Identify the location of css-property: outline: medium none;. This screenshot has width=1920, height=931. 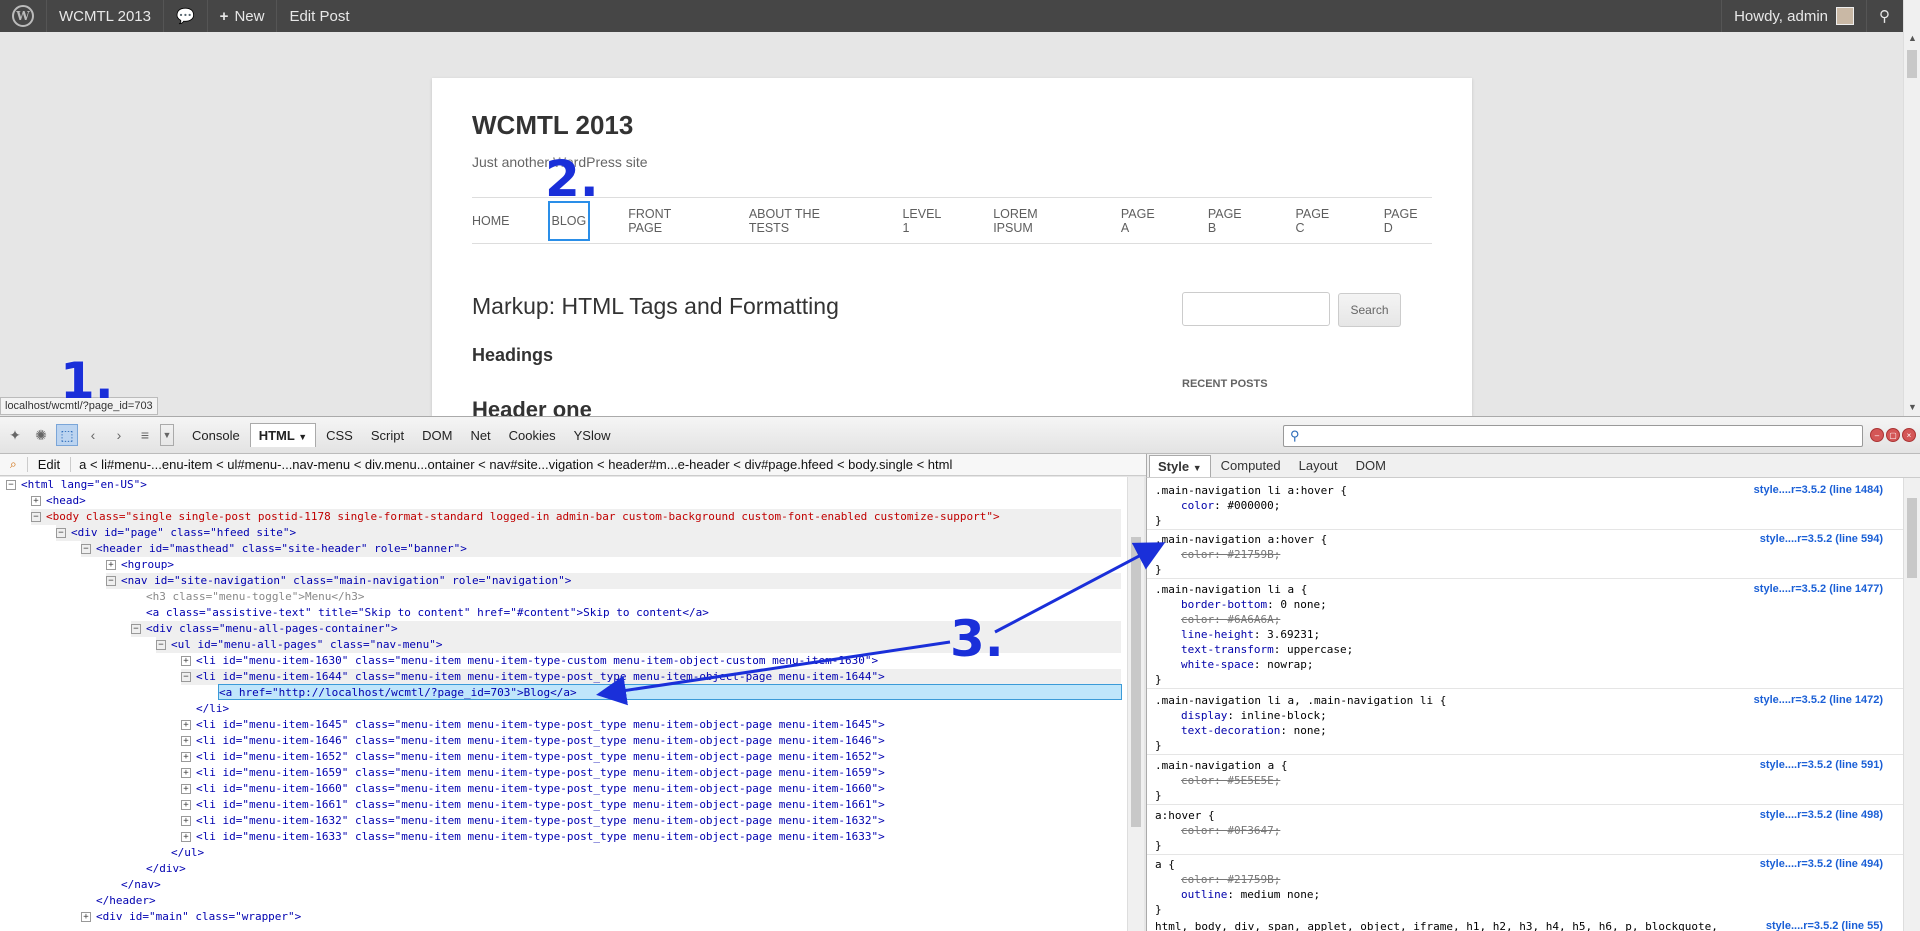
(1250, 894).